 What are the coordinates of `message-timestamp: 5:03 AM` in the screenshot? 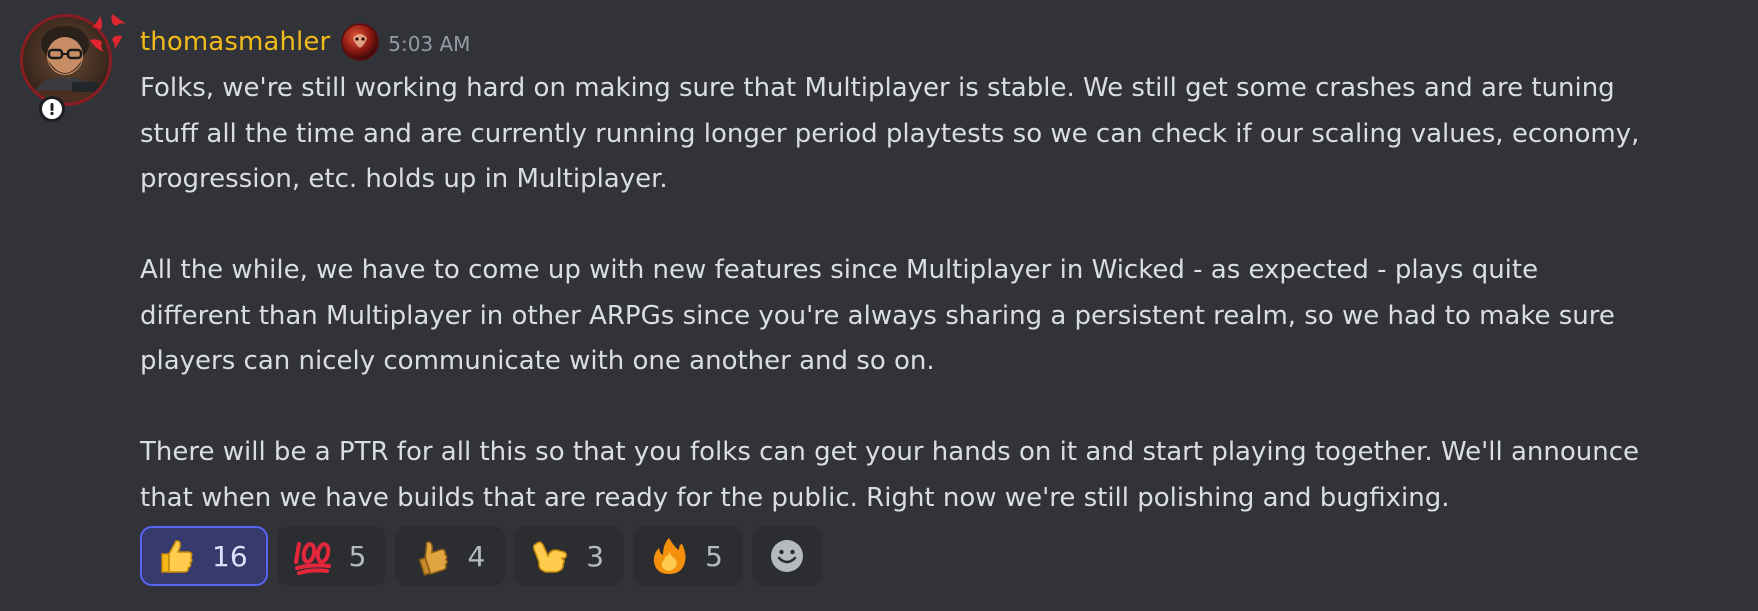 It's located at (429, 44).